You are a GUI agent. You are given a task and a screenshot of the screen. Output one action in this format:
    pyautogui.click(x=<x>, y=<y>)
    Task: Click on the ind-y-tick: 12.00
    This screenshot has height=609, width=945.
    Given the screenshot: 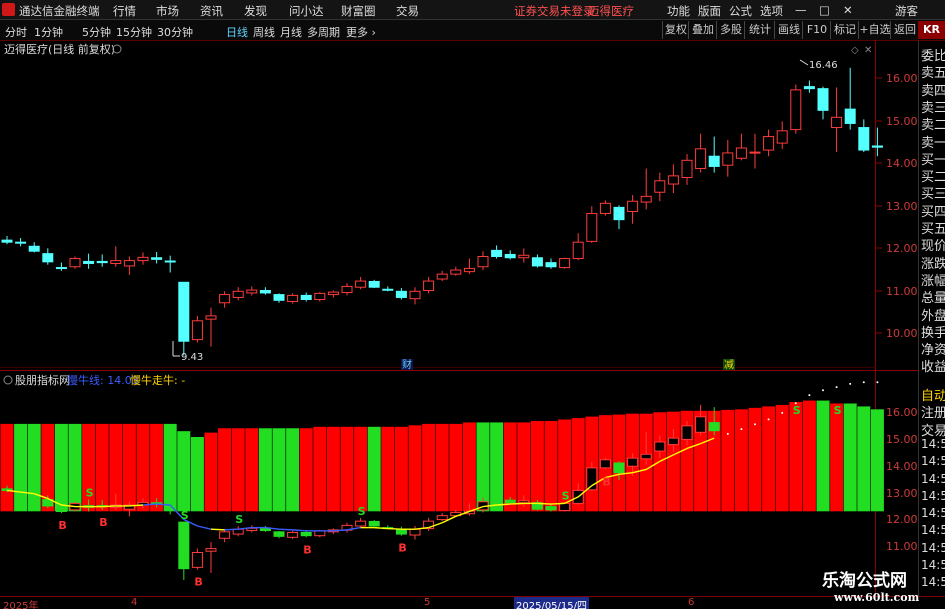 What is the action you would take?
    pyautogui.click(x=902, y=519)
    